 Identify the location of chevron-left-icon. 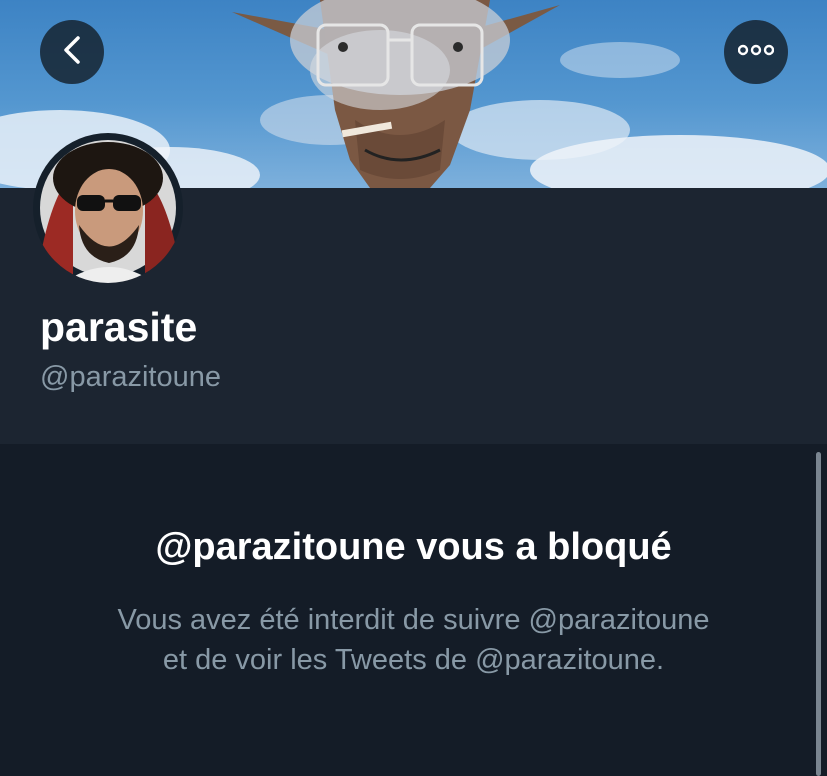
(72, 52).